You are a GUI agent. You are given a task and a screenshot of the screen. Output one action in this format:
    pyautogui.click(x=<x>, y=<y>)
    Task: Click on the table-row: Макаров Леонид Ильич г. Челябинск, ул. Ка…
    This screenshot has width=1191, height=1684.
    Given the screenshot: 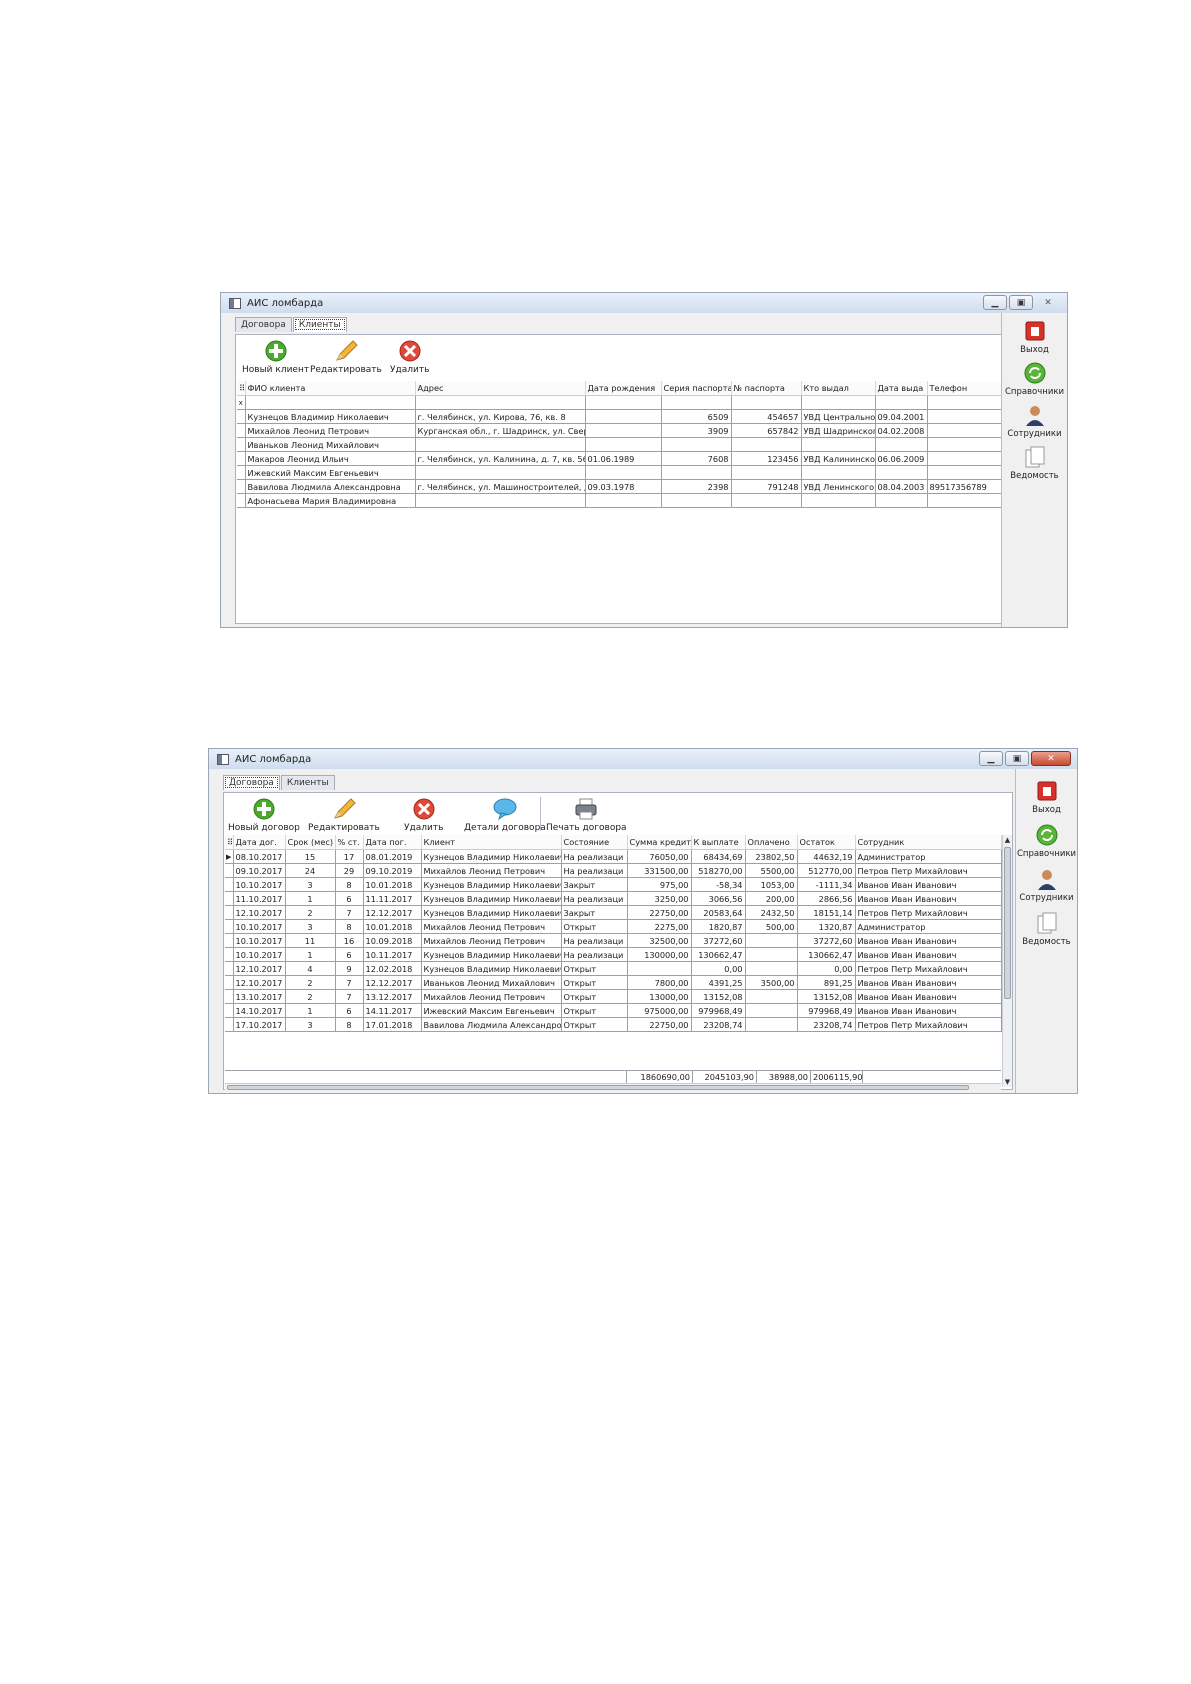 What is the action you would take?
    pyautogui.click(x=629, y=458)
    